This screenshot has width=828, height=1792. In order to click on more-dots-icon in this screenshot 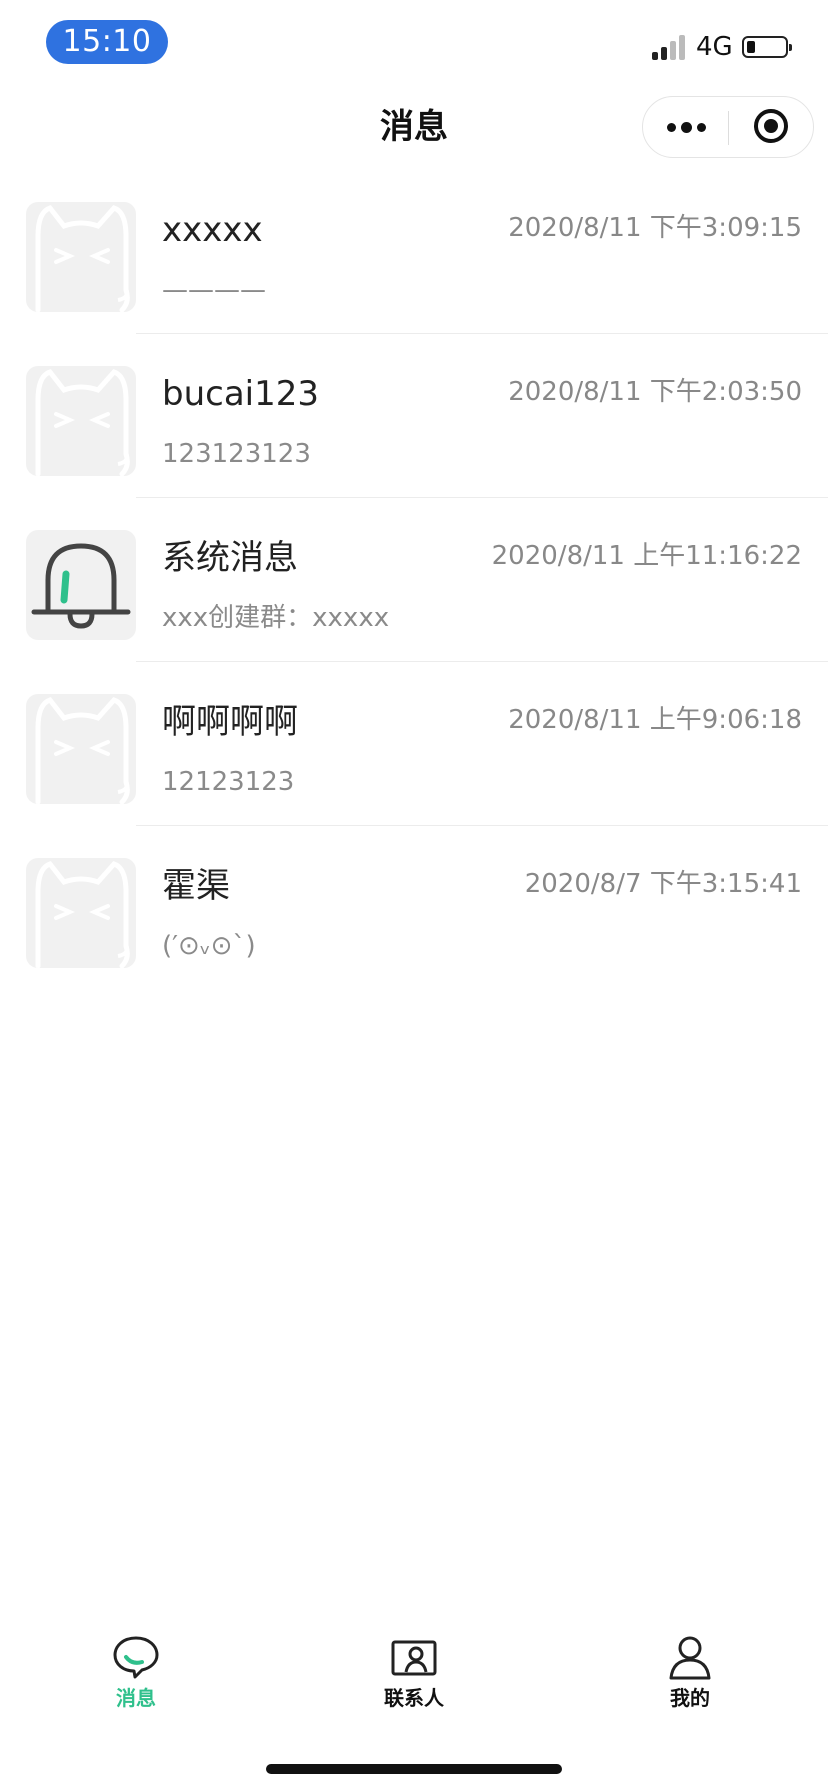, I will do `click(671, 127)`.